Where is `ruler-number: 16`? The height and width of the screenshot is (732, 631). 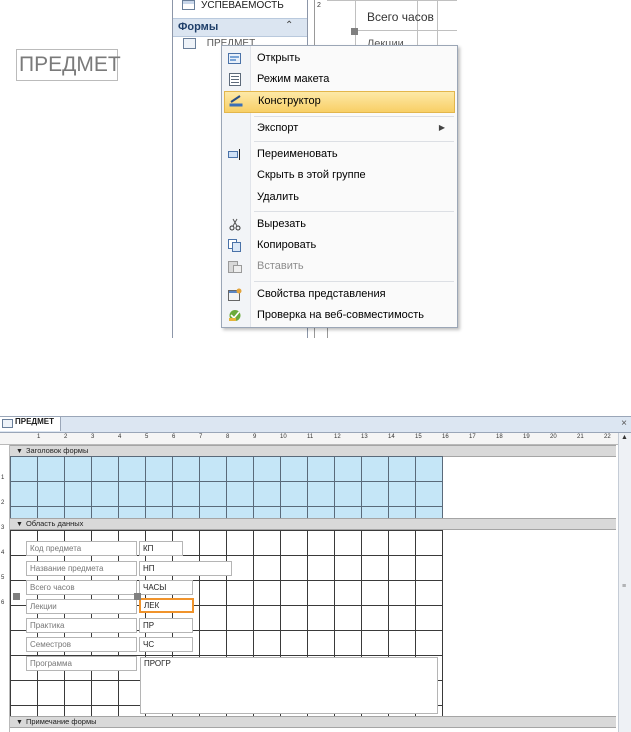 ruler-number: 16 is located at coordinates (445, 437).